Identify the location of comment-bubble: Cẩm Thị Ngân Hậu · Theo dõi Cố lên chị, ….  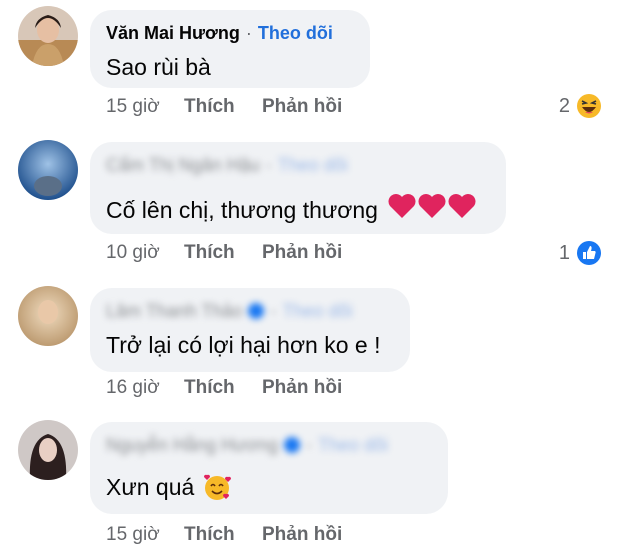
(298, 188).